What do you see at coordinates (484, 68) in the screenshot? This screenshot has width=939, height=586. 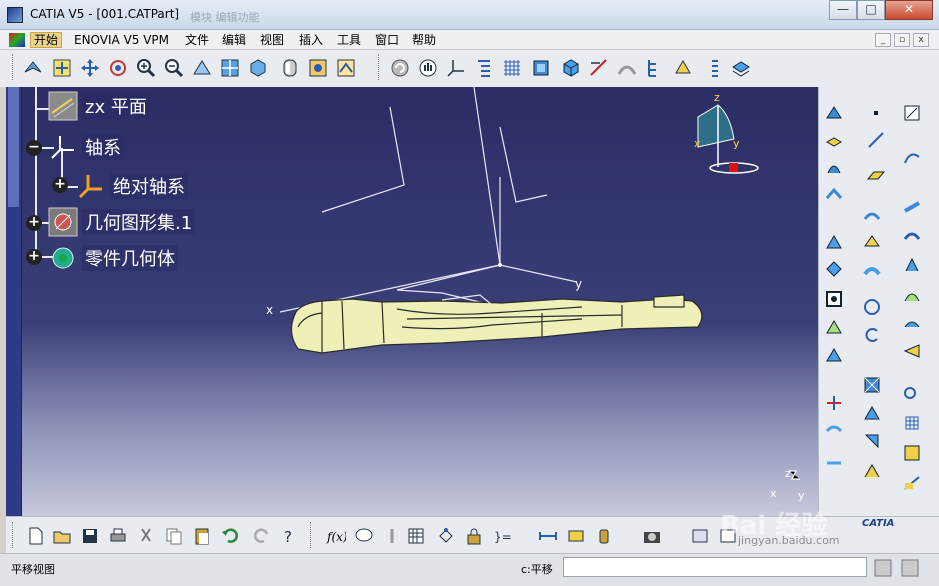 I see `tree-icon` at bounding box center [484, 68].